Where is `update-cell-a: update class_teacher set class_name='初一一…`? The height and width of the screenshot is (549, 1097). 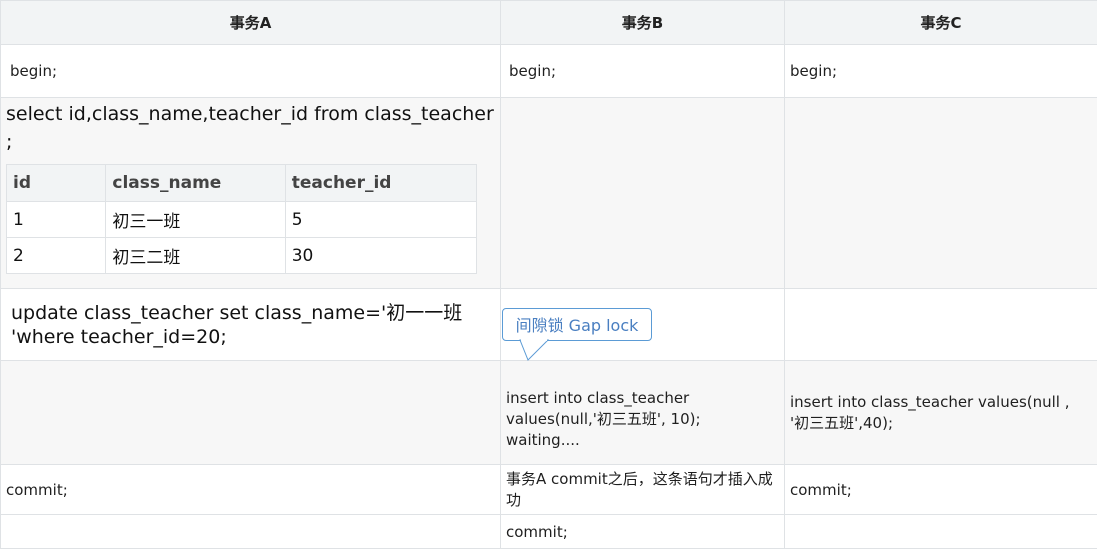 update-cell-a: update class_teacher set class_name='初一一… is located at coordinates (250, 324).